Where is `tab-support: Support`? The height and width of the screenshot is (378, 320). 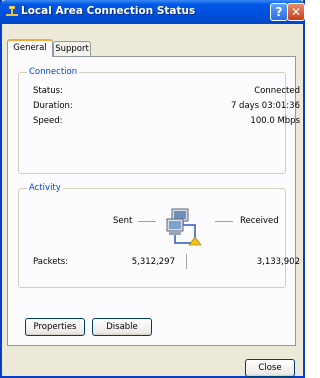 tab-support: Support is located at coordinates (72, 49).